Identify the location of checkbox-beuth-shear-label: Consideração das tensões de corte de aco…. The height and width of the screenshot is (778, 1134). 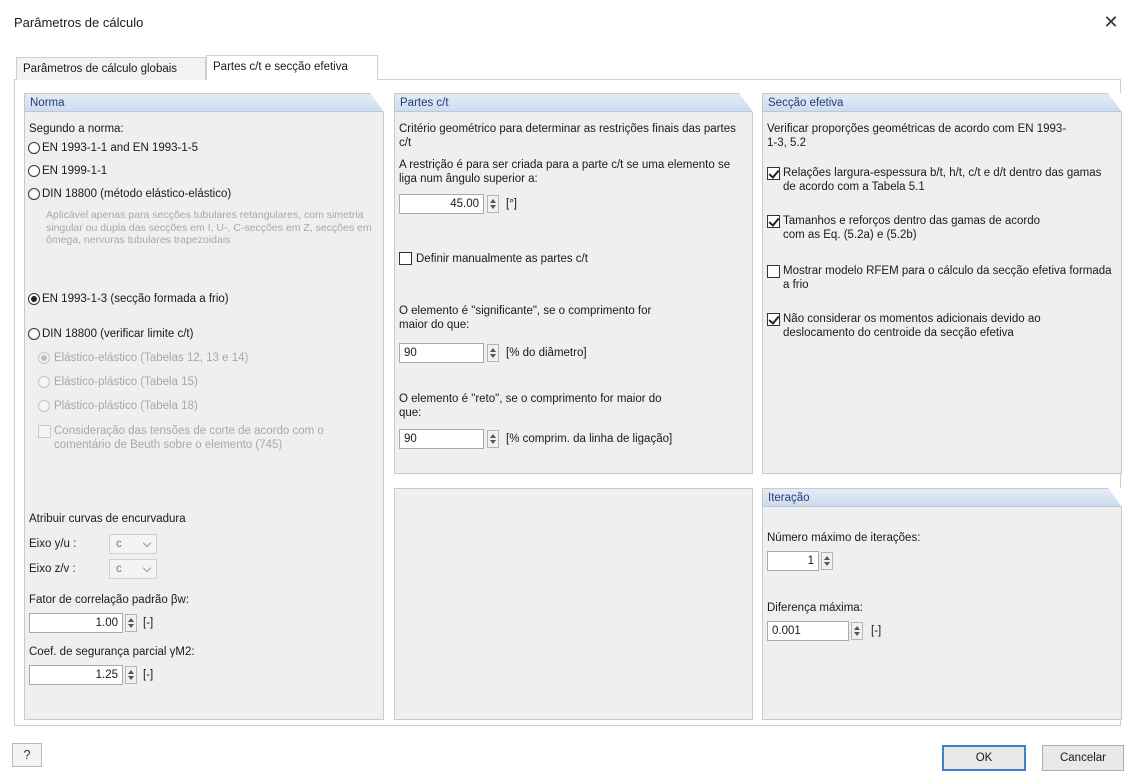
(189, 438).